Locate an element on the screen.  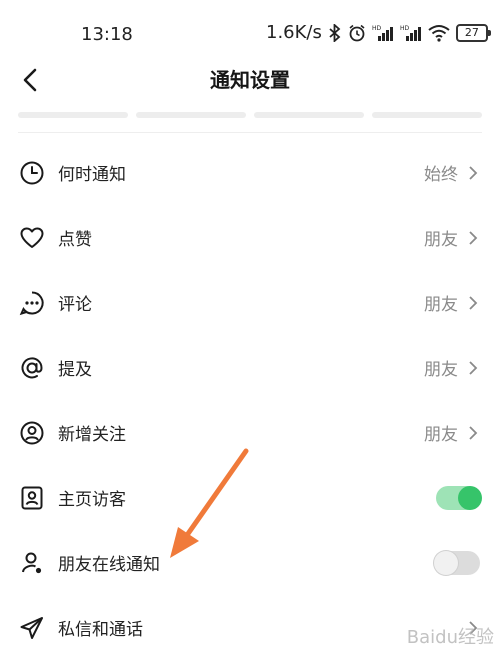
setting-mentions: 提及 朋友 is located at coordinates (250, 367).